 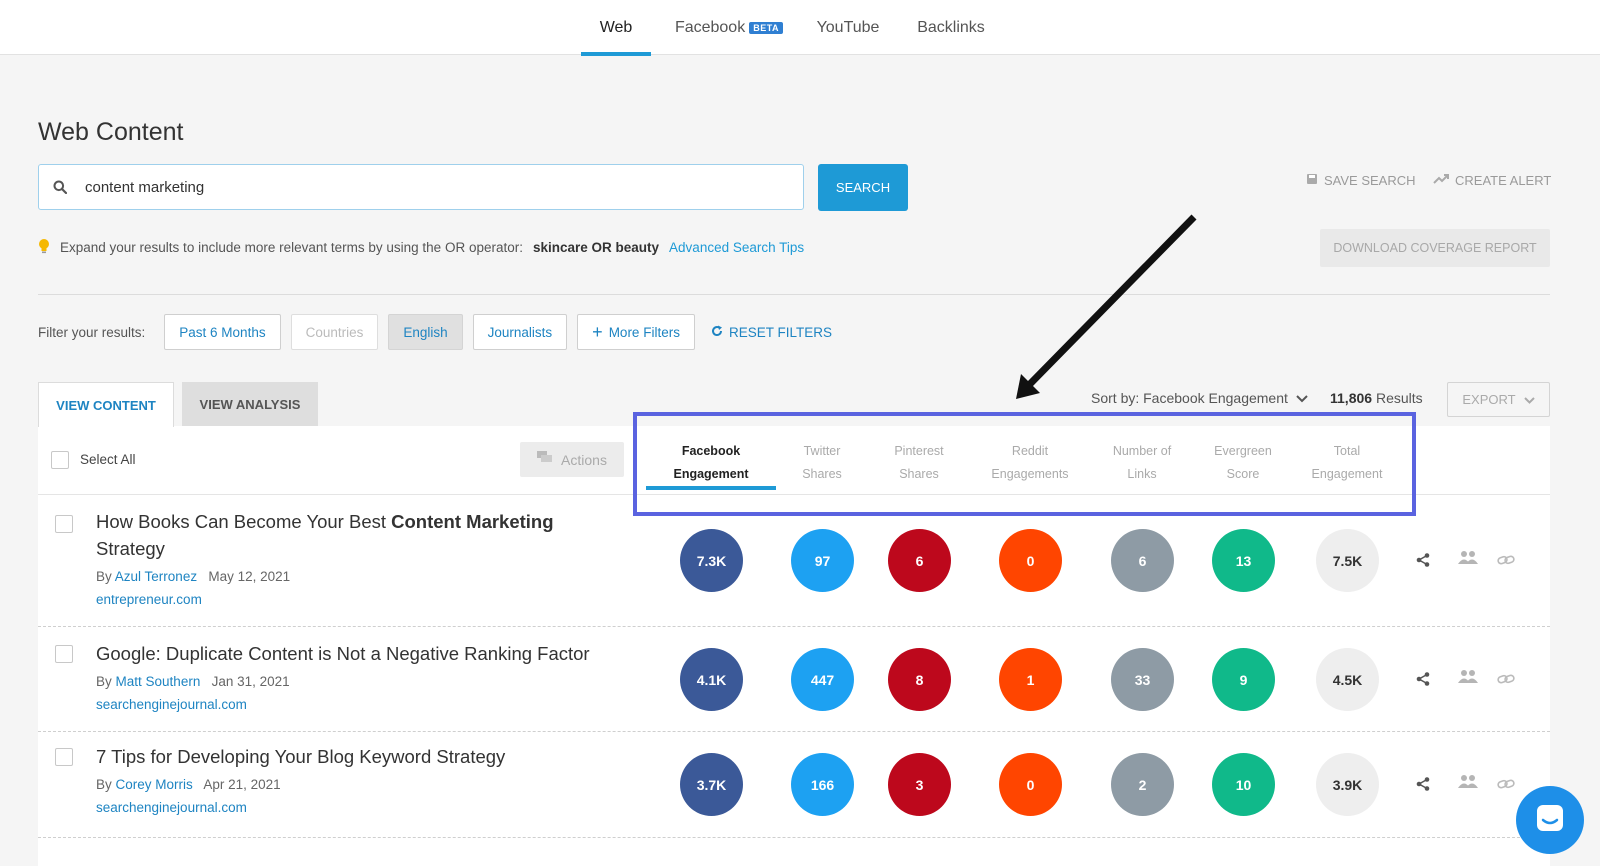 What do you see at coordinates (520, 332) in the screenshot?
I see `filter-journalists-button: Journalists` at bounding box center [520, 332].